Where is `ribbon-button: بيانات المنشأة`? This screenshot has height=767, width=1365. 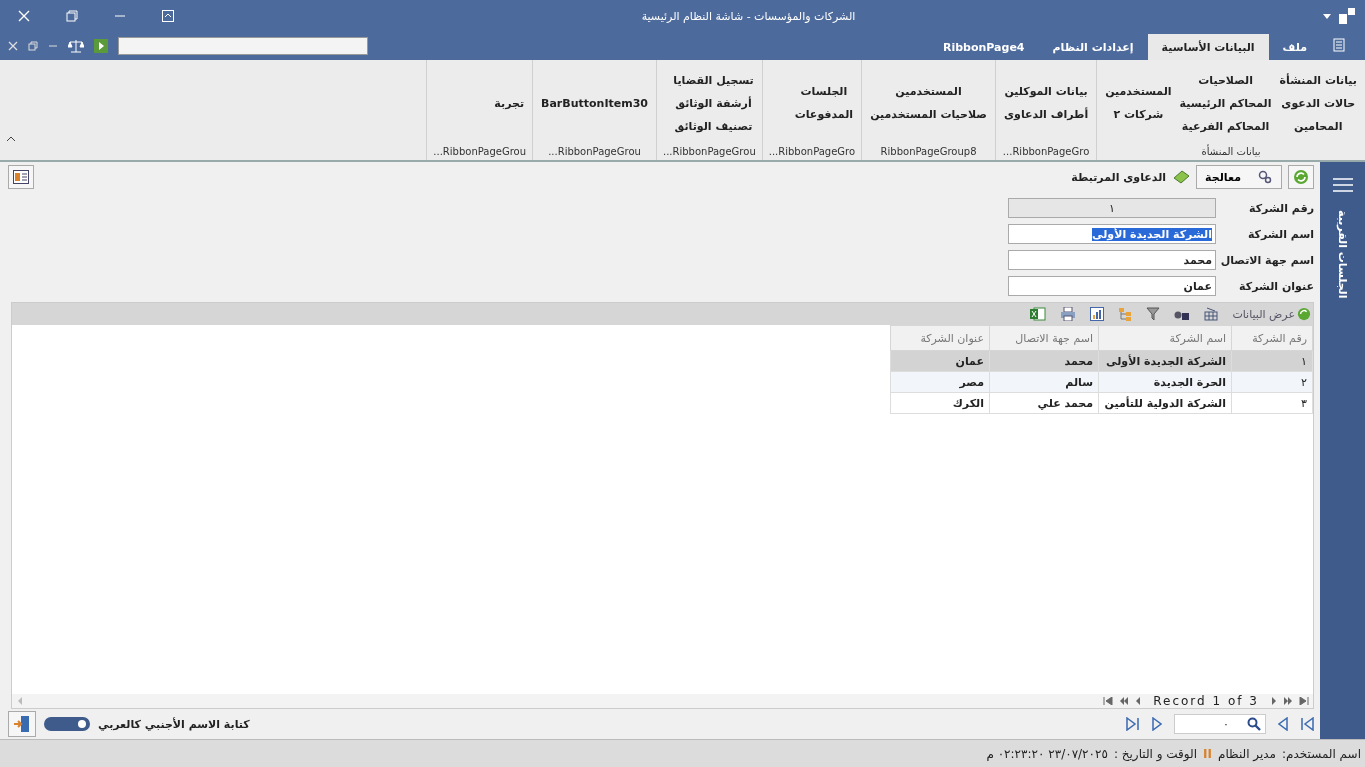
ribbon-button: بيانات المنشأة is located at coordinates (1318, 80).